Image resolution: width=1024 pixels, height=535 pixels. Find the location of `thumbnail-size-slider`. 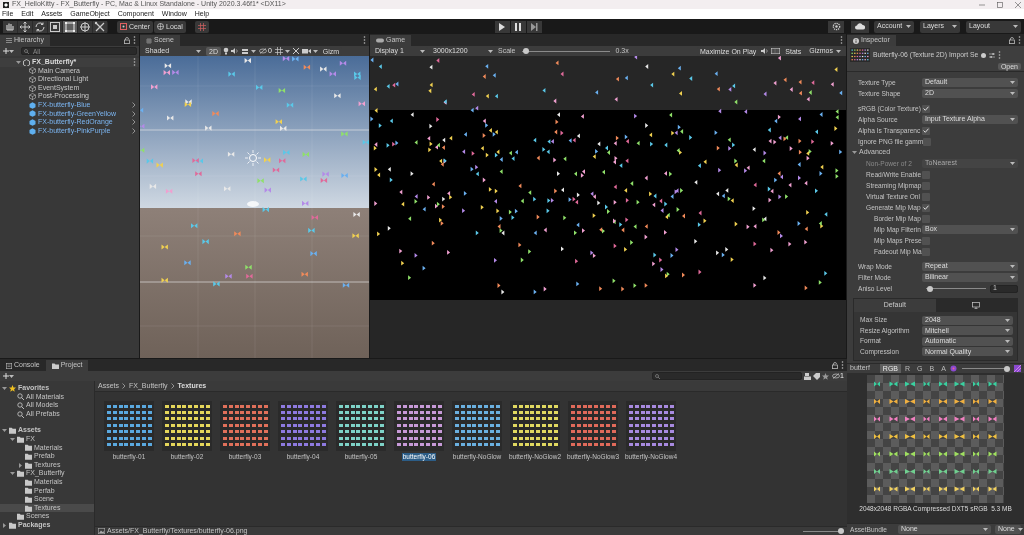

thumbnail-size-slider is located at coordinates (823, 531).